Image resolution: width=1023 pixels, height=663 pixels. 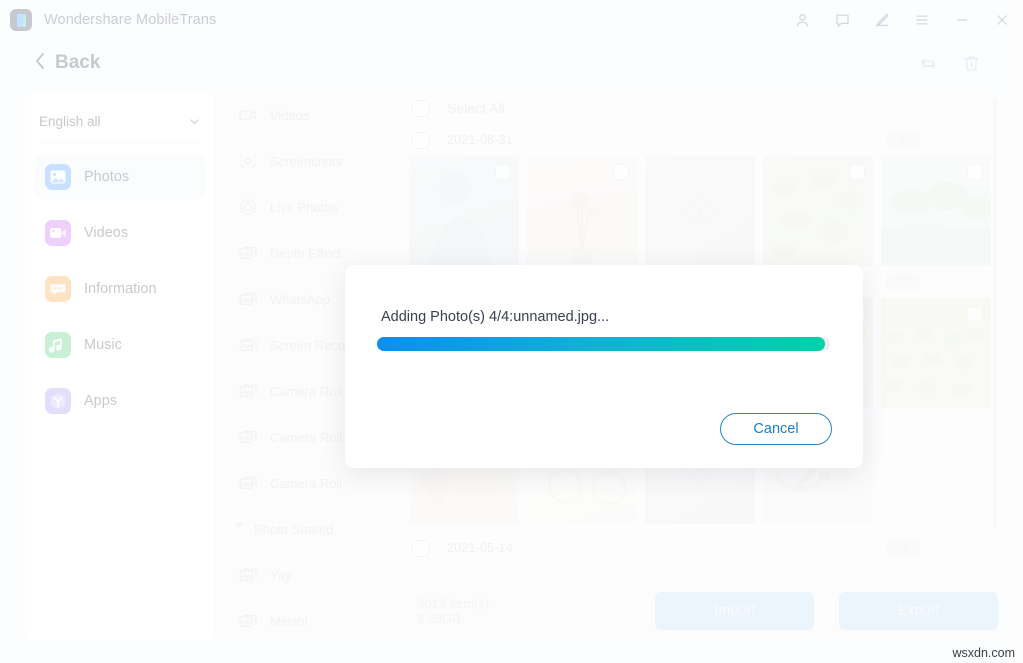 I want to click on cancel-button: Cancel, so click(x=776, y=429).